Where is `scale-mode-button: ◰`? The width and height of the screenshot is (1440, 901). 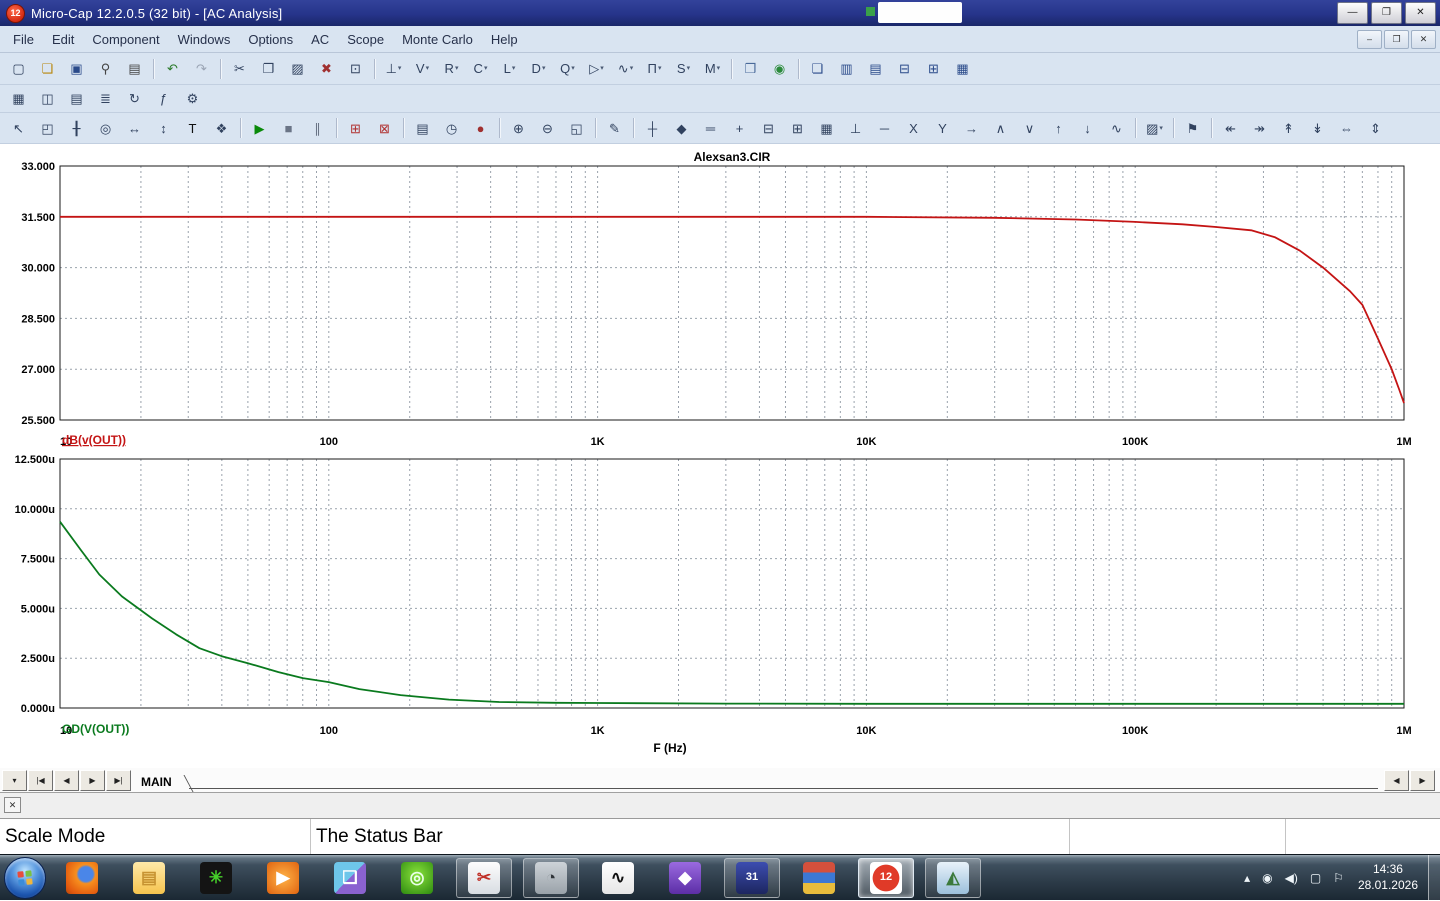
scale-mode-button: ◰ is located at coordinates (47, 128).